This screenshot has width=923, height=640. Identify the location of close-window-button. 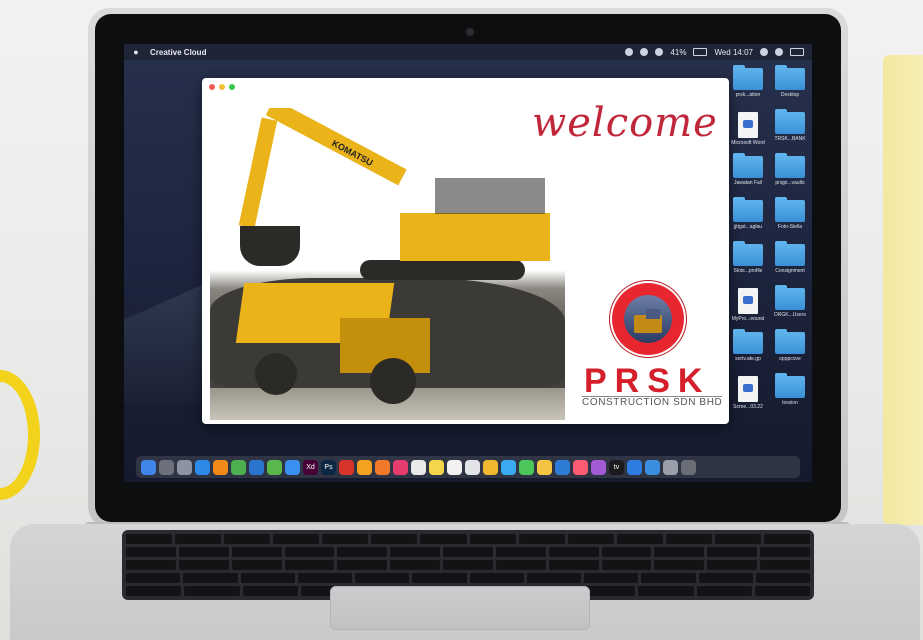
(212, 87).